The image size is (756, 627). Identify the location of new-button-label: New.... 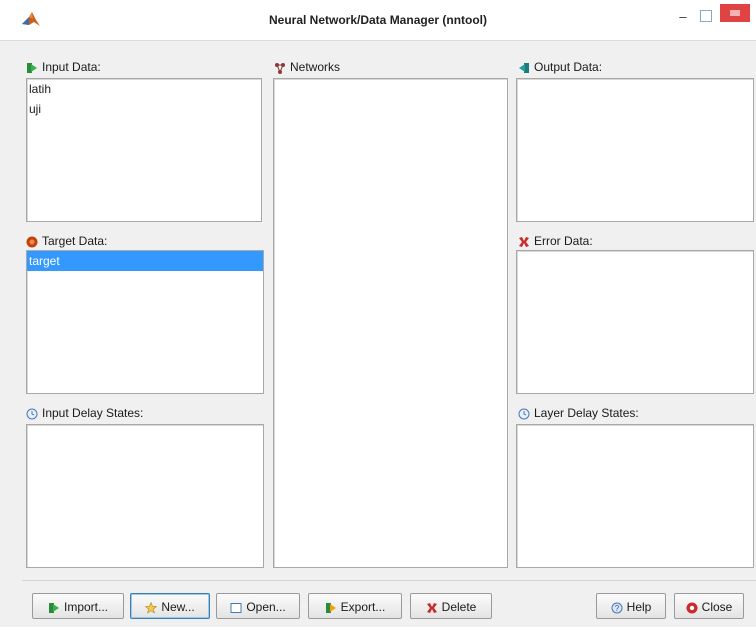
(178, 607).